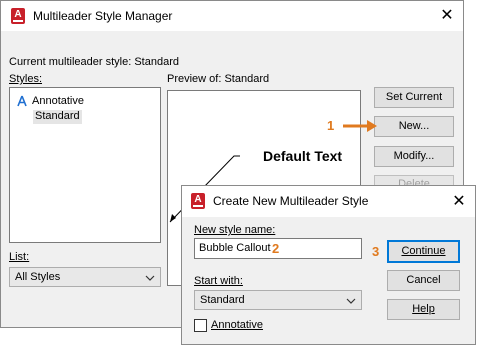 This screenshot has width=482, height=352. I want to click on step-1-marker: 1, so click(331, 125).